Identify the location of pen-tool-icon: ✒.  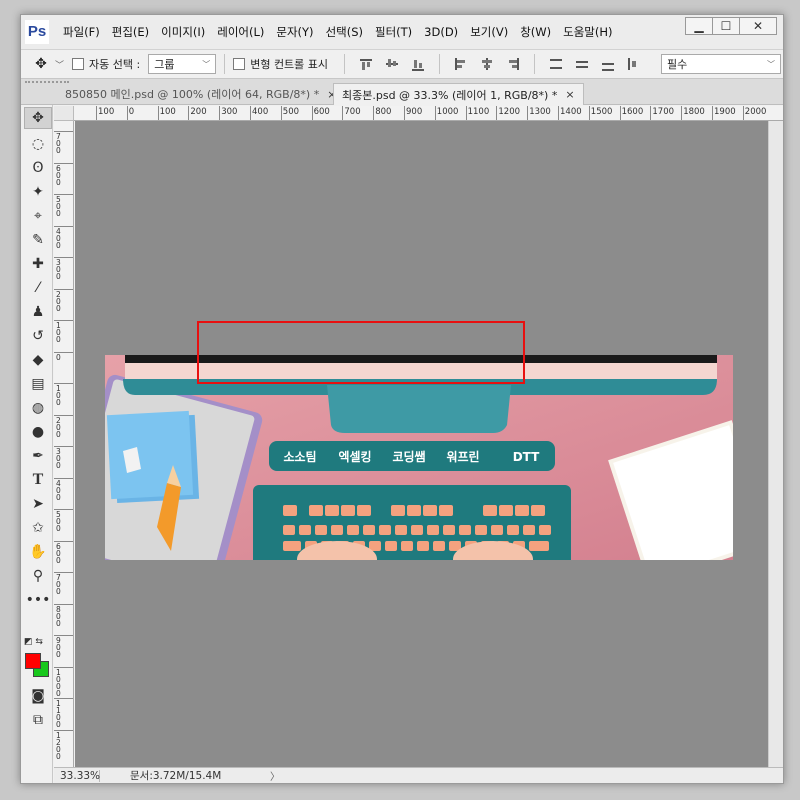
(38, 456).